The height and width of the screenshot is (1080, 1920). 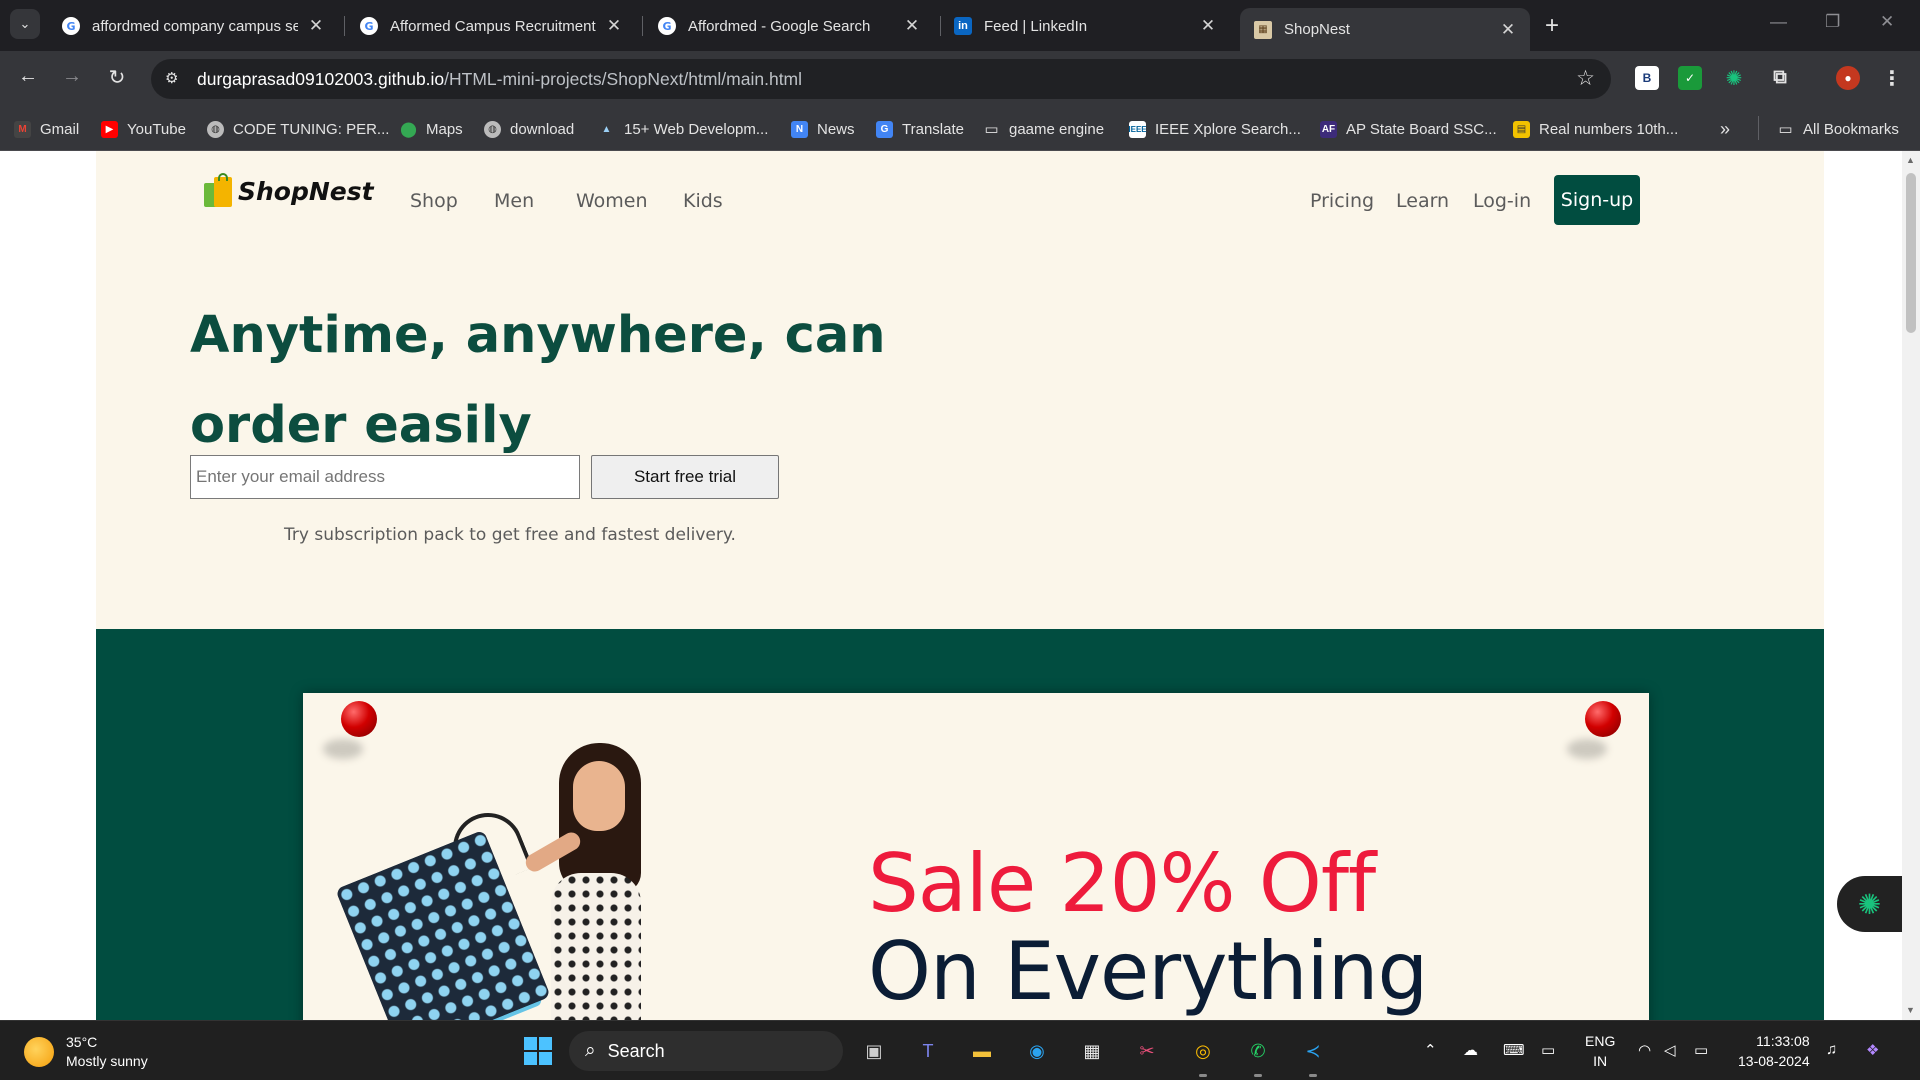 What do you see at coordinates (1910, 160) in the screenshot?
I see `scroll-up-icon: ▲` at bounding box center [1910, 160].